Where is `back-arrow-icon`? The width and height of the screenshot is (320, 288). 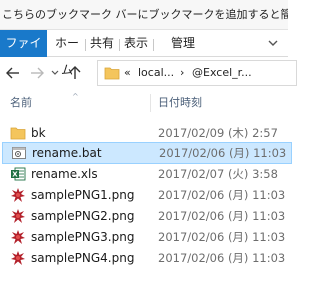 back-arrow-icon is located at coordinates (13, 73).